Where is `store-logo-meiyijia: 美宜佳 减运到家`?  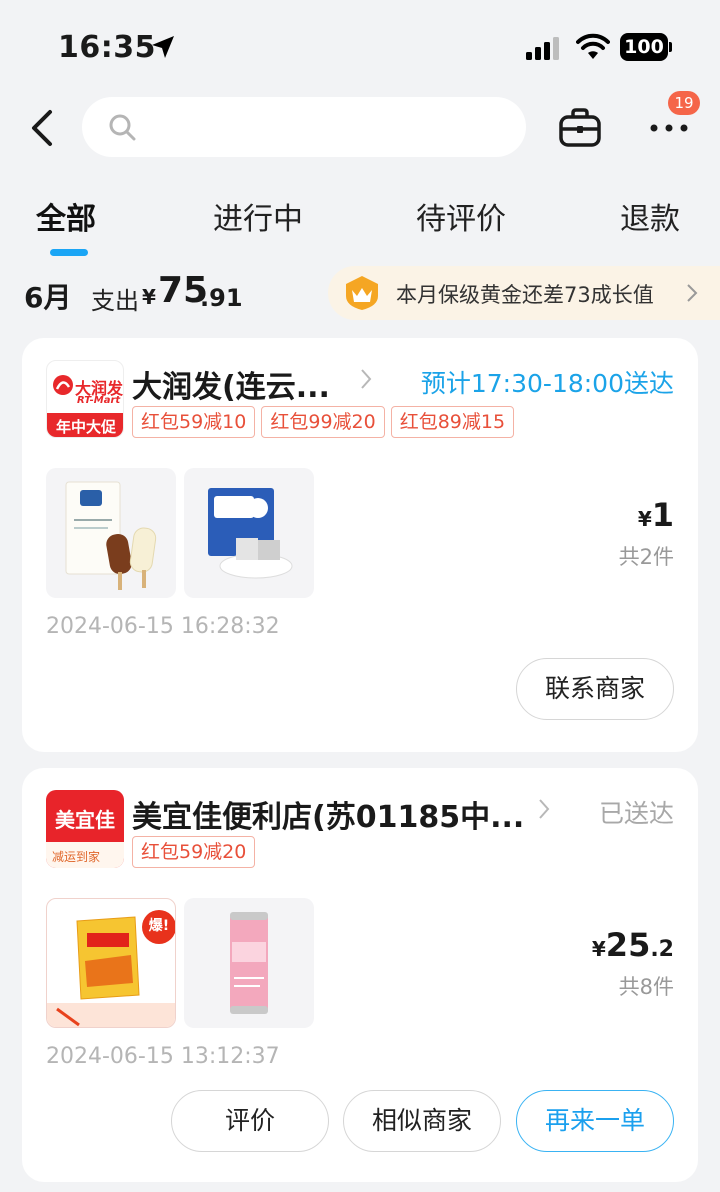
store-logo-meiyijia: 美宜佳 减运到家 is located at coordinates (85, 829).